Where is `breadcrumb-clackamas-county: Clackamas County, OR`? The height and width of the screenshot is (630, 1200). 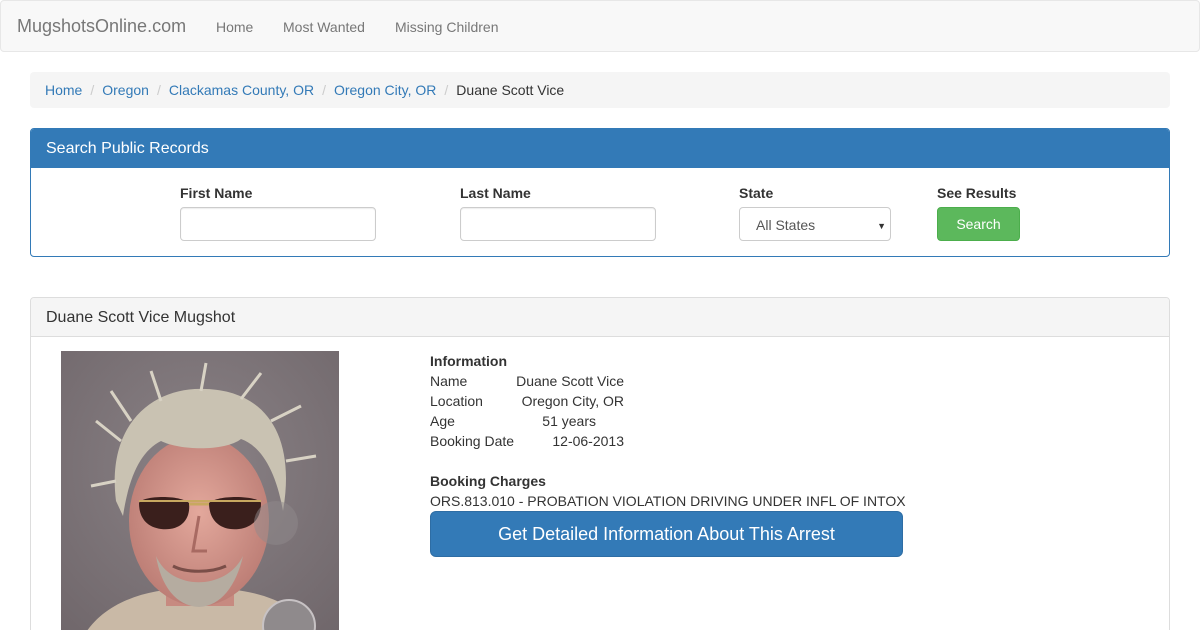
breadcrumb-clackamas-county: Clackamas County, OR is located at coordinates (241, 90).